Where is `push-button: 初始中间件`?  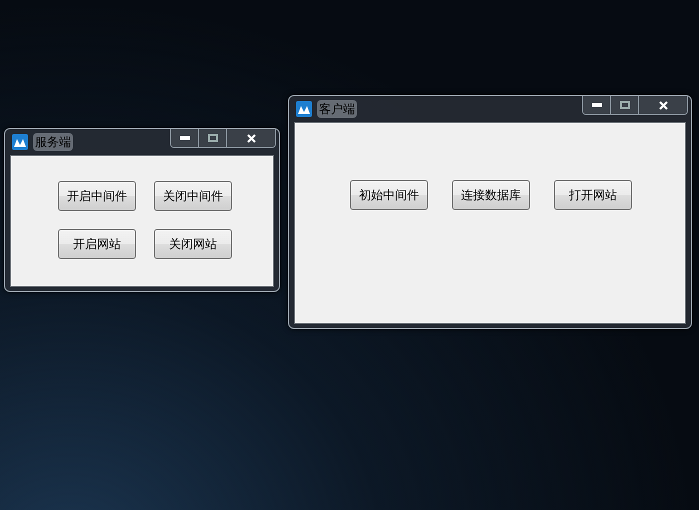
push-button: 初始中间件 is located at coordinates (389, 195).